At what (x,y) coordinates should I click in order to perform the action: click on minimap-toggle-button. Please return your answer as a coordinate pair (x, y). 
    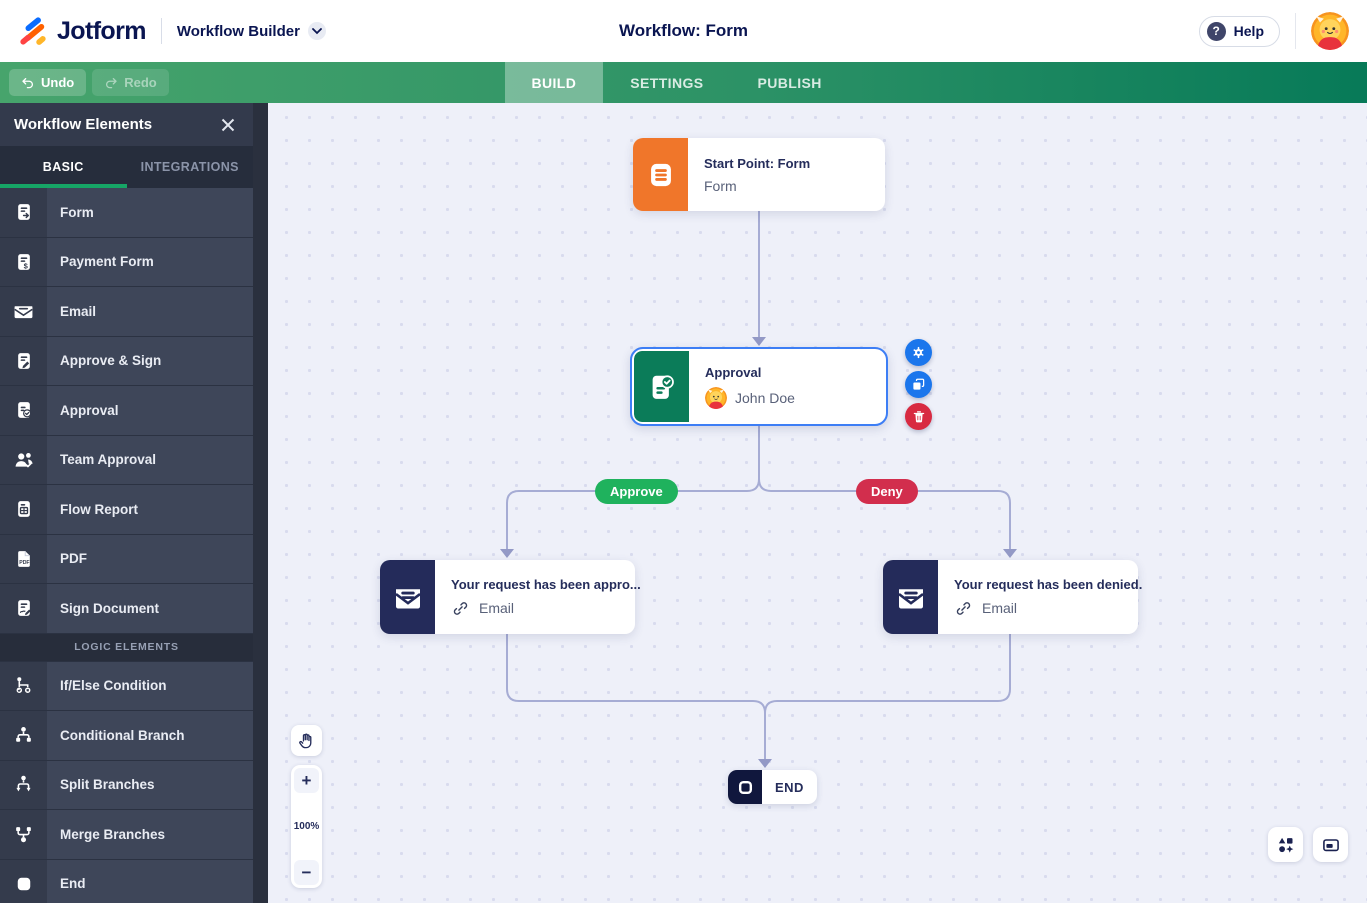
    Looking at the image, I should click on (1330, 844).